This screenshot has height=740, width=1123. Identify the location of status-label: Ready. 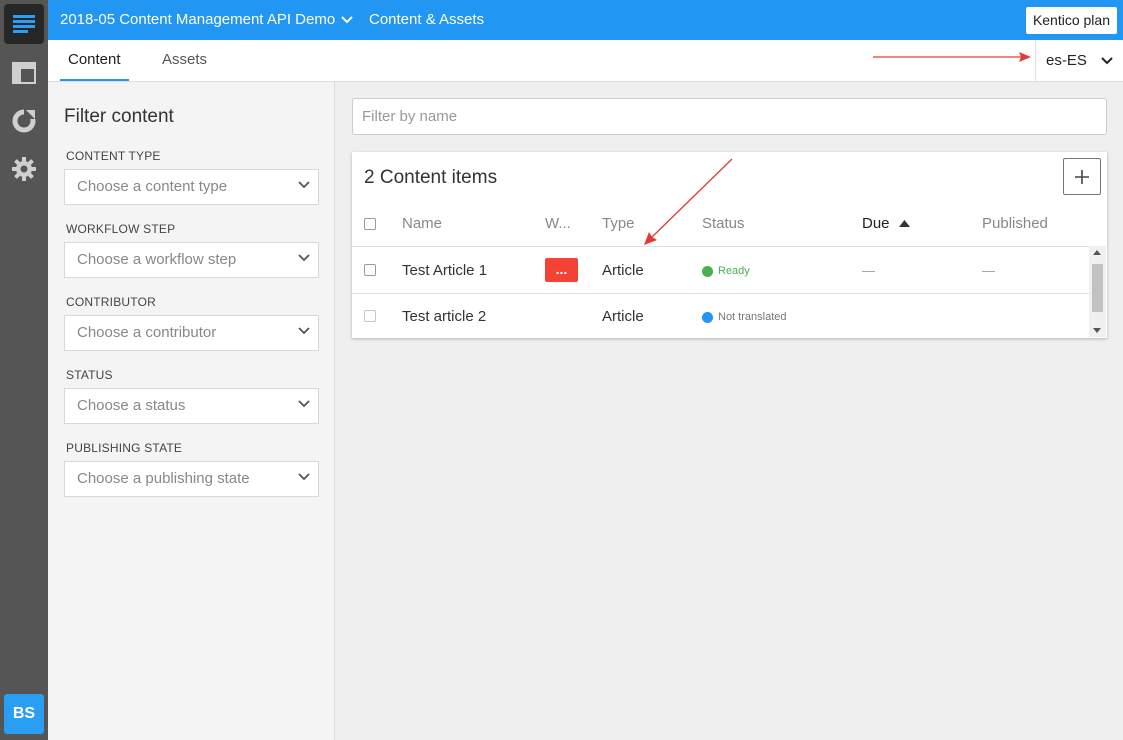
(734, 271).